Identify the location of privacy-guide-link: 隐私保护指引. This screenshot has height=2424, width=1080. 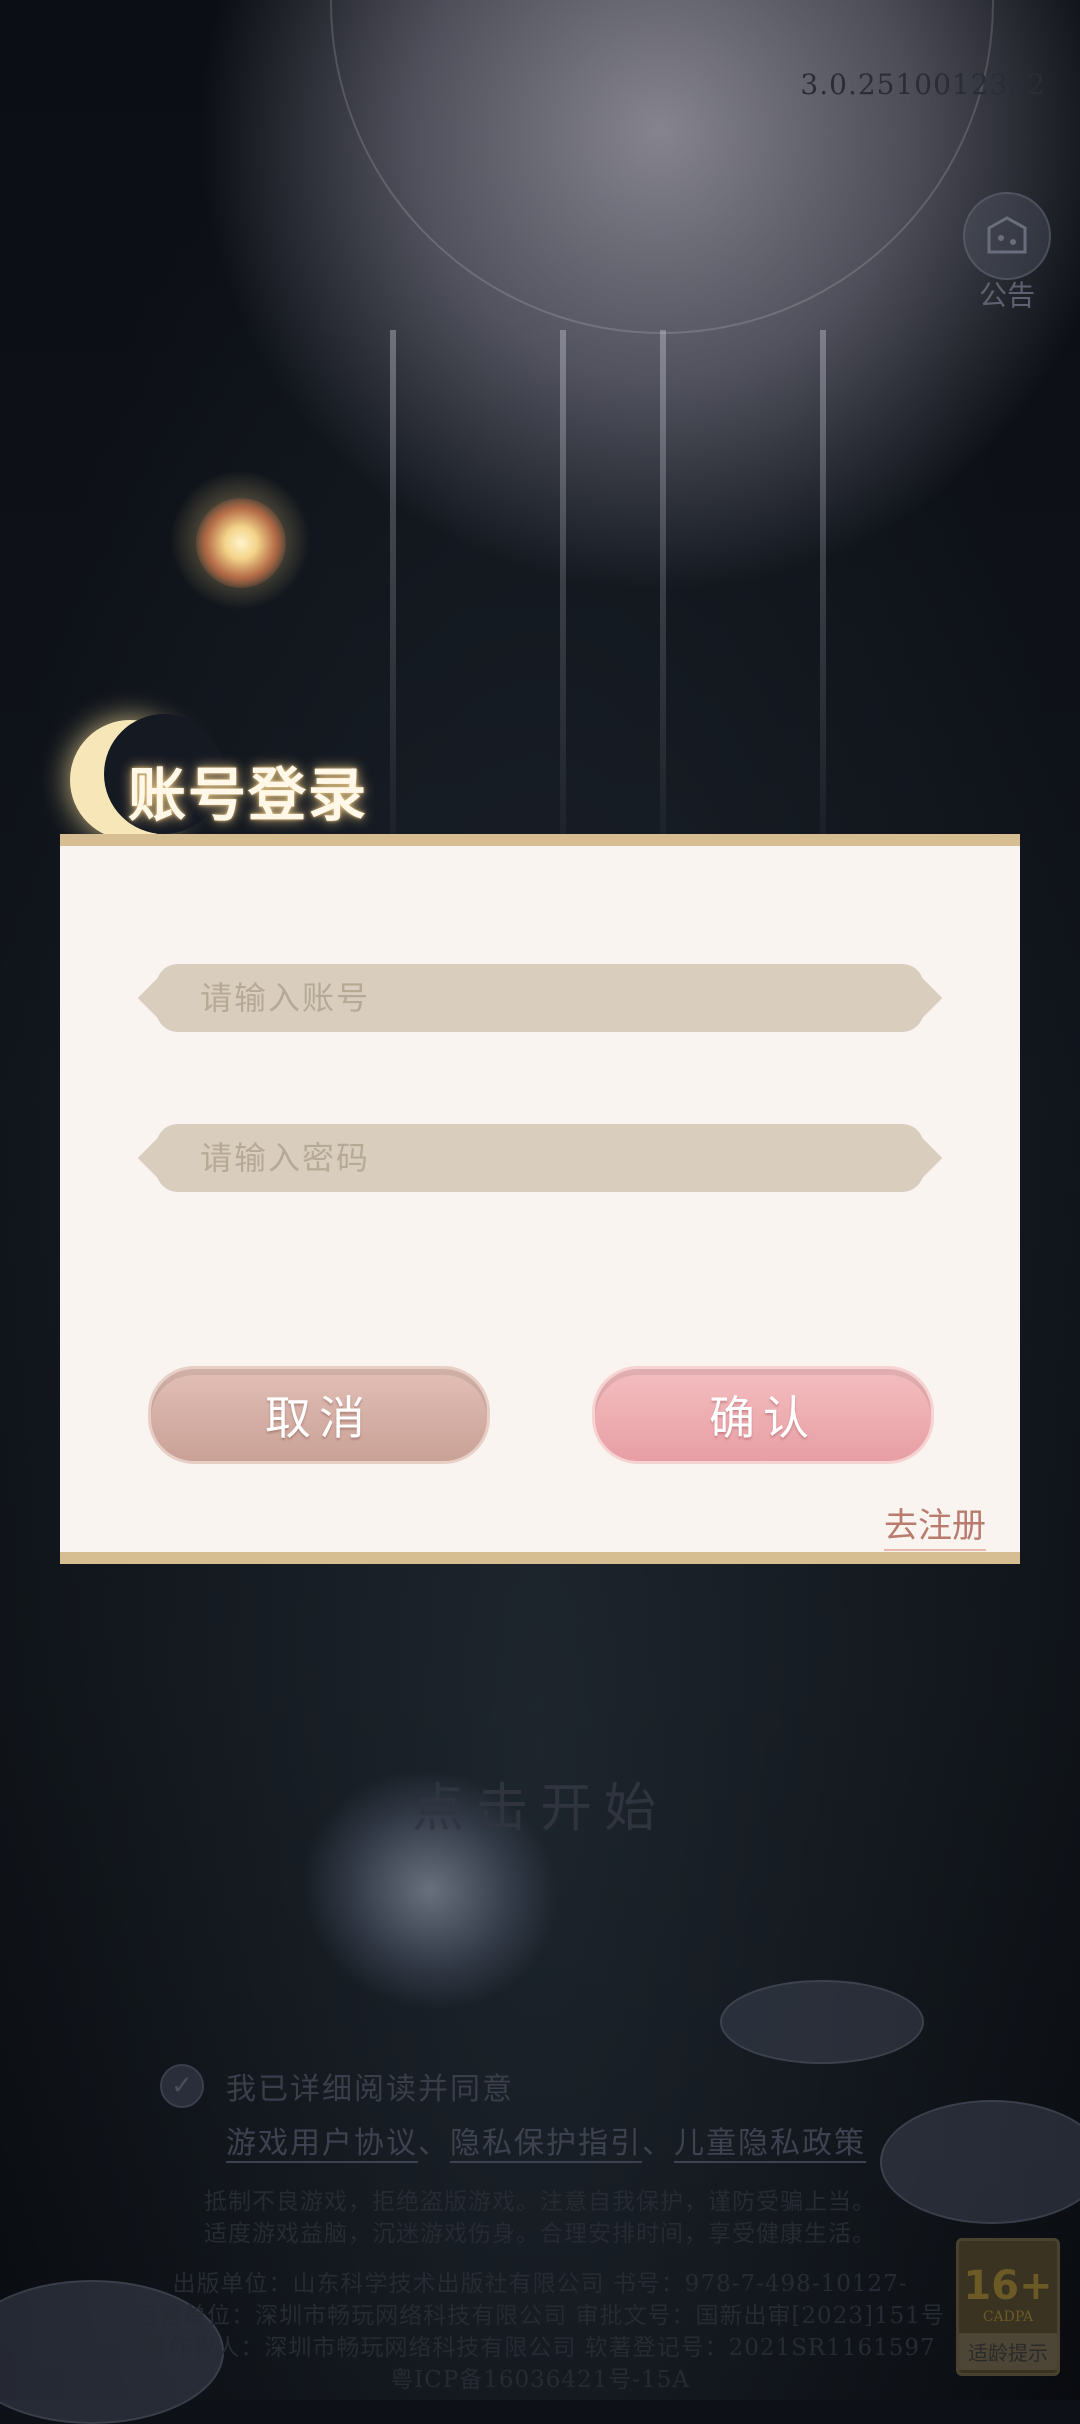
(546, 2144).